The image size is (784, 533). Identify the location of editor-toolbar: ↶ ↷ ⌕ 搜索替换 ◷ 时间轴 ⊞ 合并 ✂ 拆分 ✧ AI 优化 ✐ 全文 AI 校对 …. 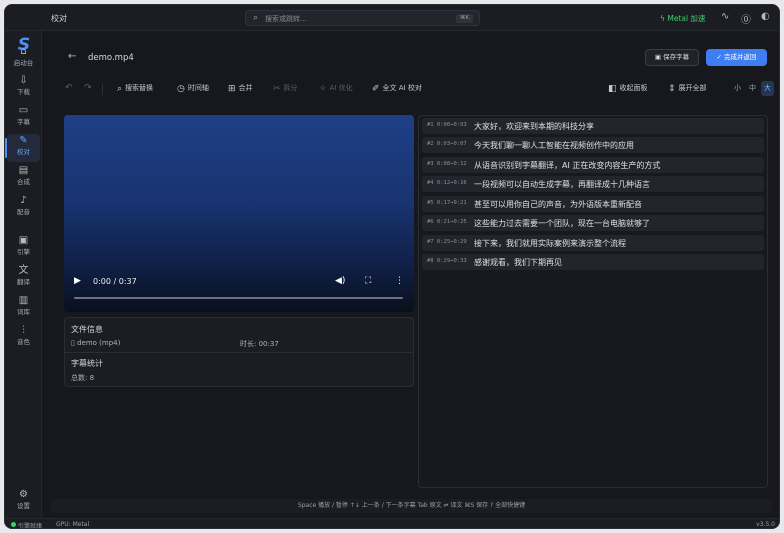
(414, 89).